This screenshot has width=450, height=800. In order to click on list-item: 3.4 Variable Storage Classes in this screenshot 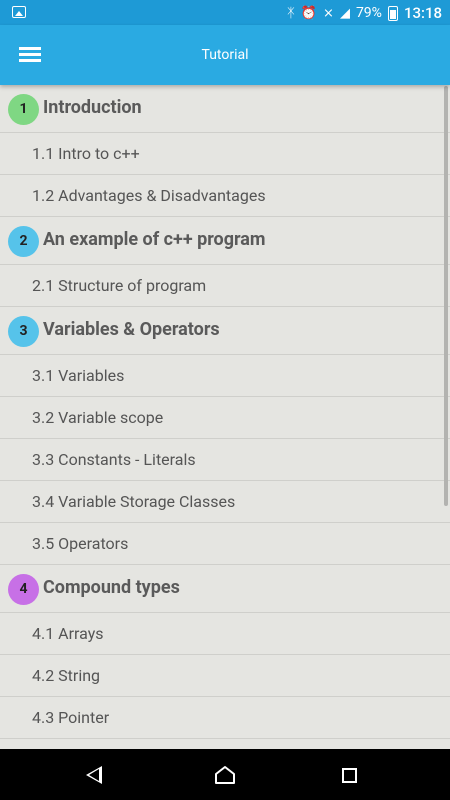, I will do `click(225, 502)`.